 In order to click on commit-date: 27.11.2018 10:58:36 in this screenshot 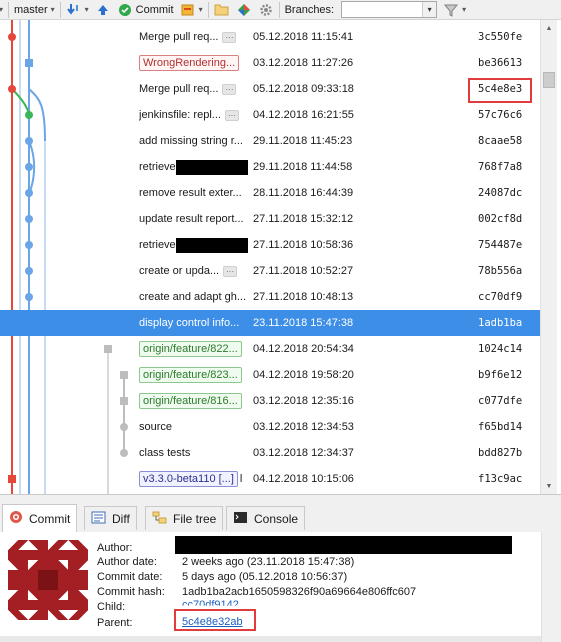, I will do `click(303, 245)`.